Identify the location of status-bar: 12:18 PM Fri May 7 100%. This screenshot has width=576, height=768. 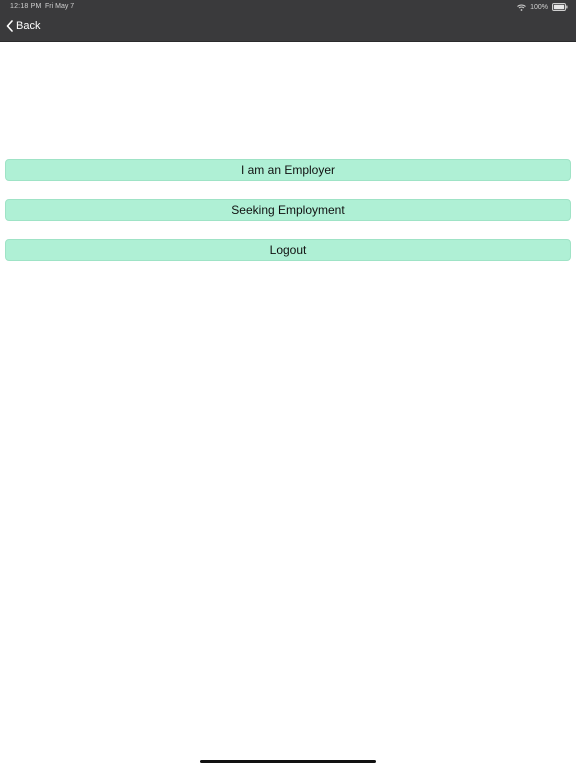
(288, 7).